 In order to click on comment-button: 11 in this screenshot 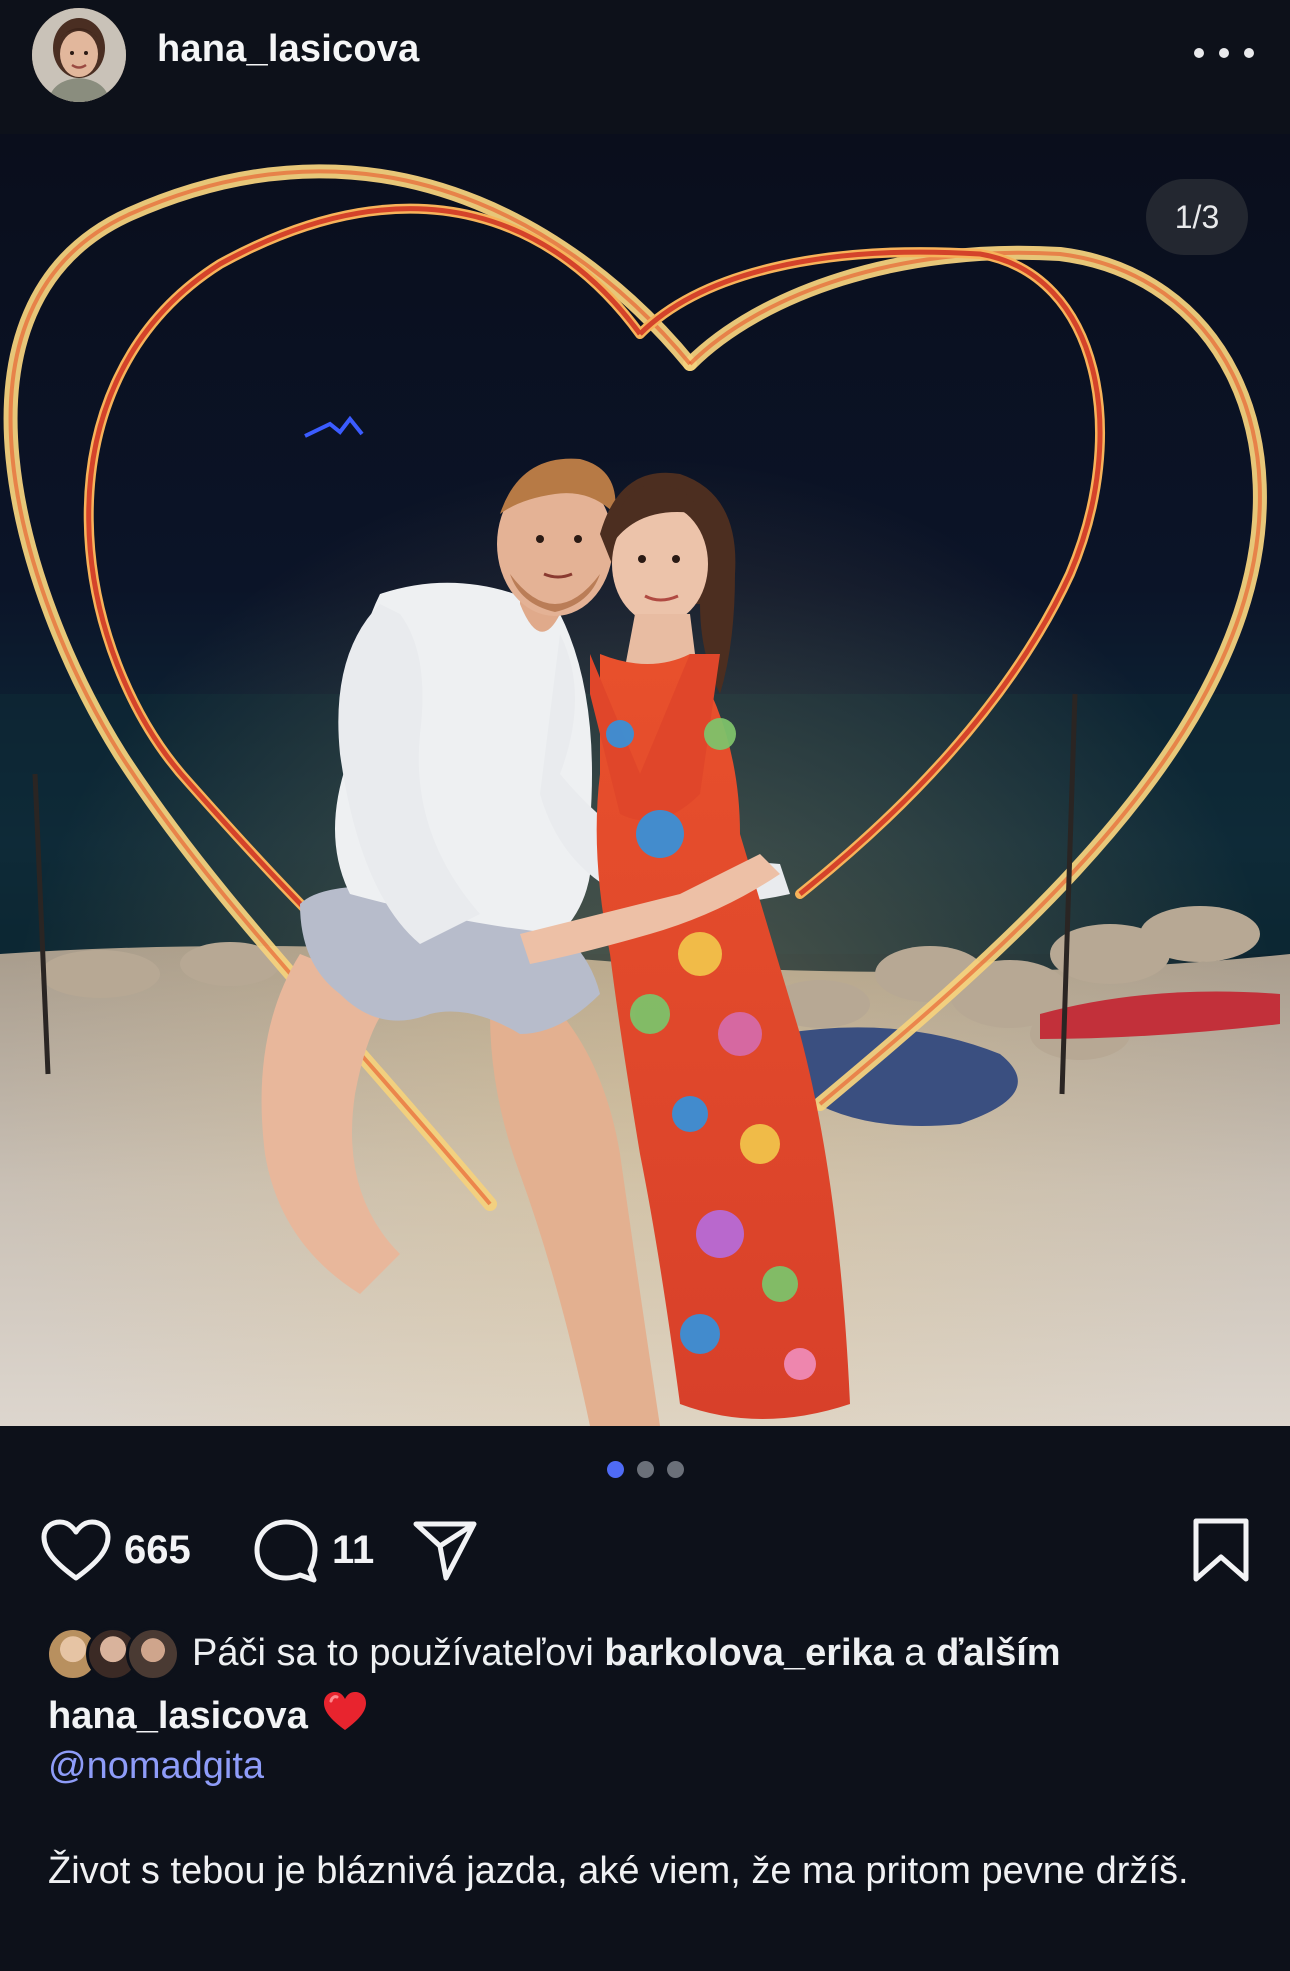, I will do `click(313, 1550)`.